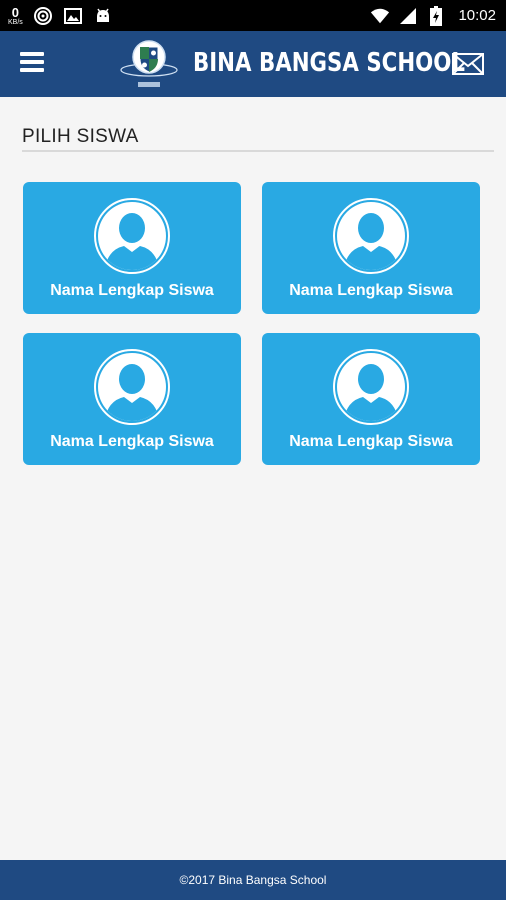 This screenshot has height=900, width=506. Describe the element at coordinates (43, 16) in the screenshot. I see `hotspot-icon` at that location.